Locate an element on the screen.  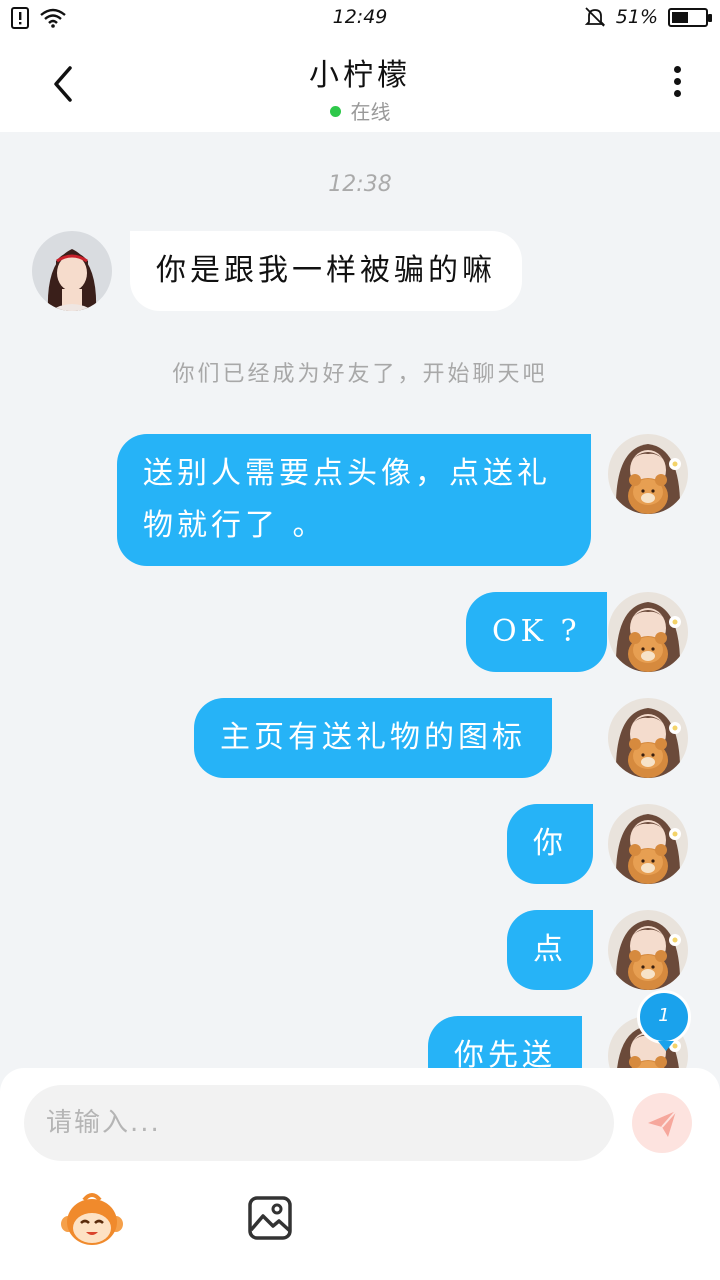
send-button is located at coordinates (662, 1123).